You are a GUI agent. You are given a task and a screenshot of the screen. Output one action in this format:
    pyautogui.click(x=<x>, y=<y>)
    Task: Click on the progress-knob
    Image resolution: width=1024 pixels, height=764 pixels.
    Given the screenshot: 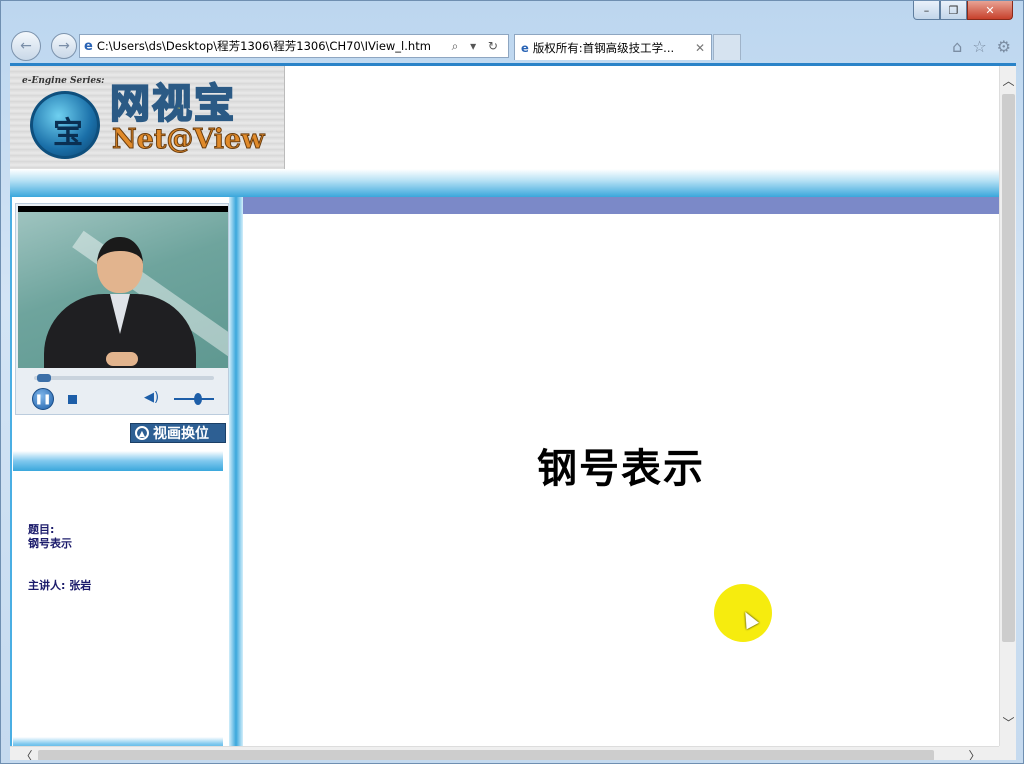 What is the action you would take?
    pyautogui.click(x=44, y=378)
    